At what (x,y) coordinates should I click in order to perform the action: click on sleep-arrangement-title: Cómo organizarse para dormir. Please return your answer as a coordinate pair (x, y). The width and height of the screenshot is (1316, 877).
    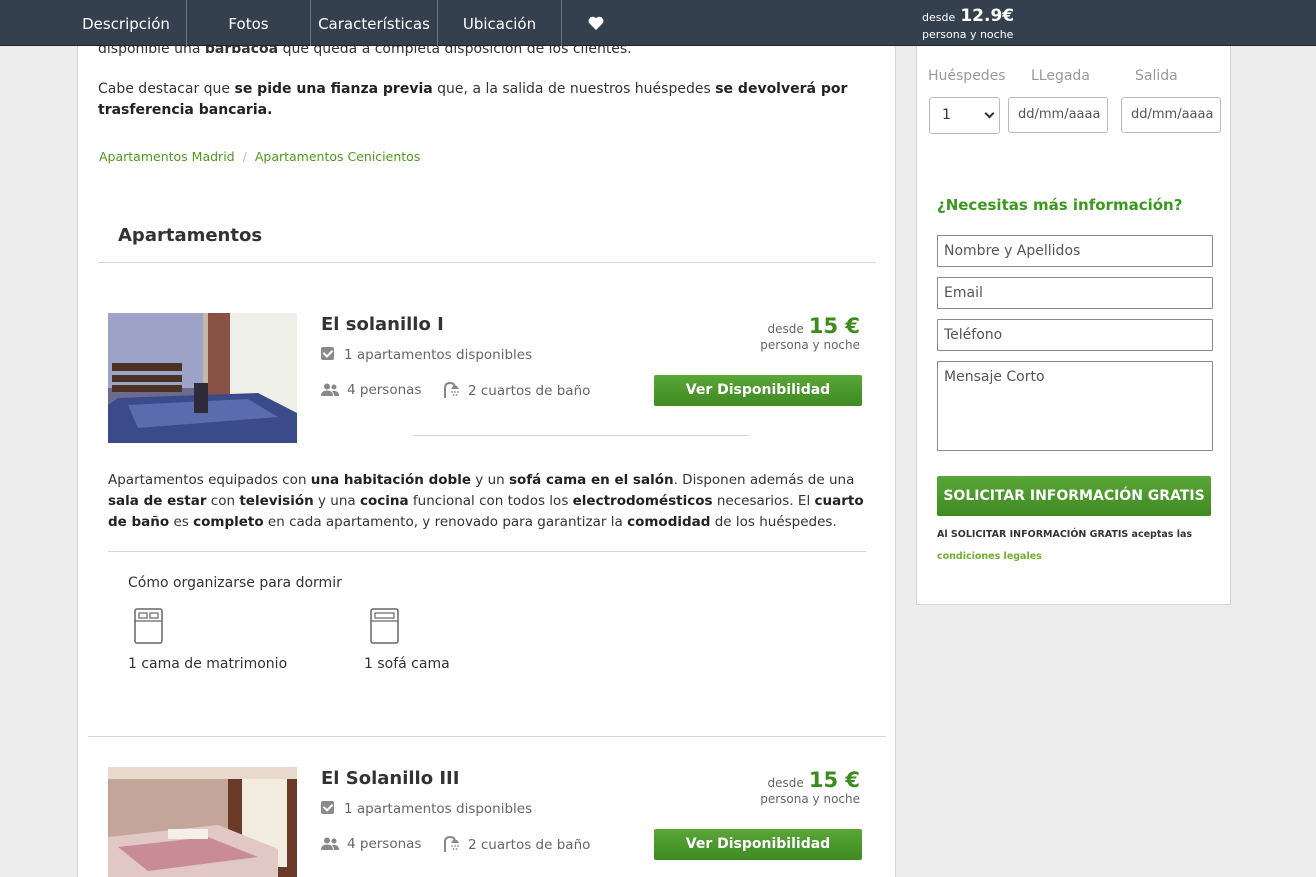
    Looking at the image, I should click on (235, 583).